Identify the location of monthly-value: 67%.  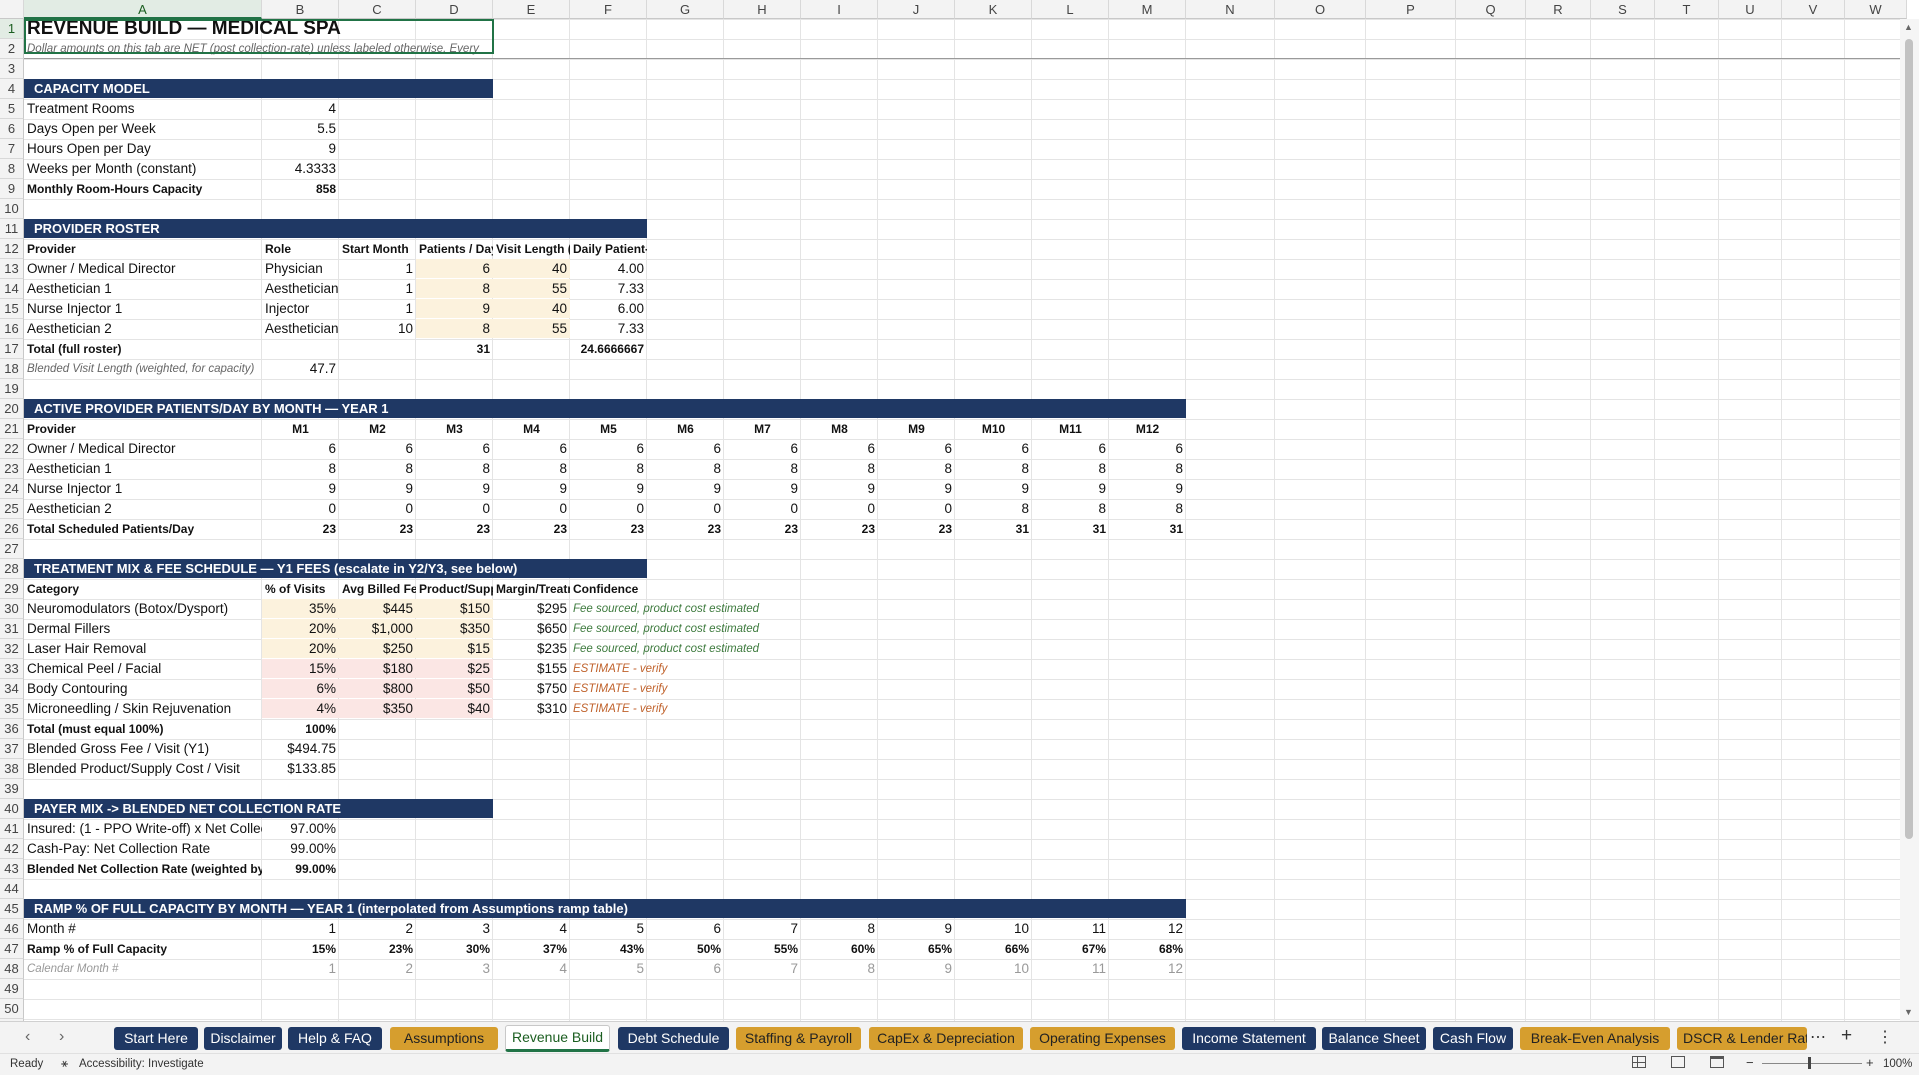
(1070, 948).